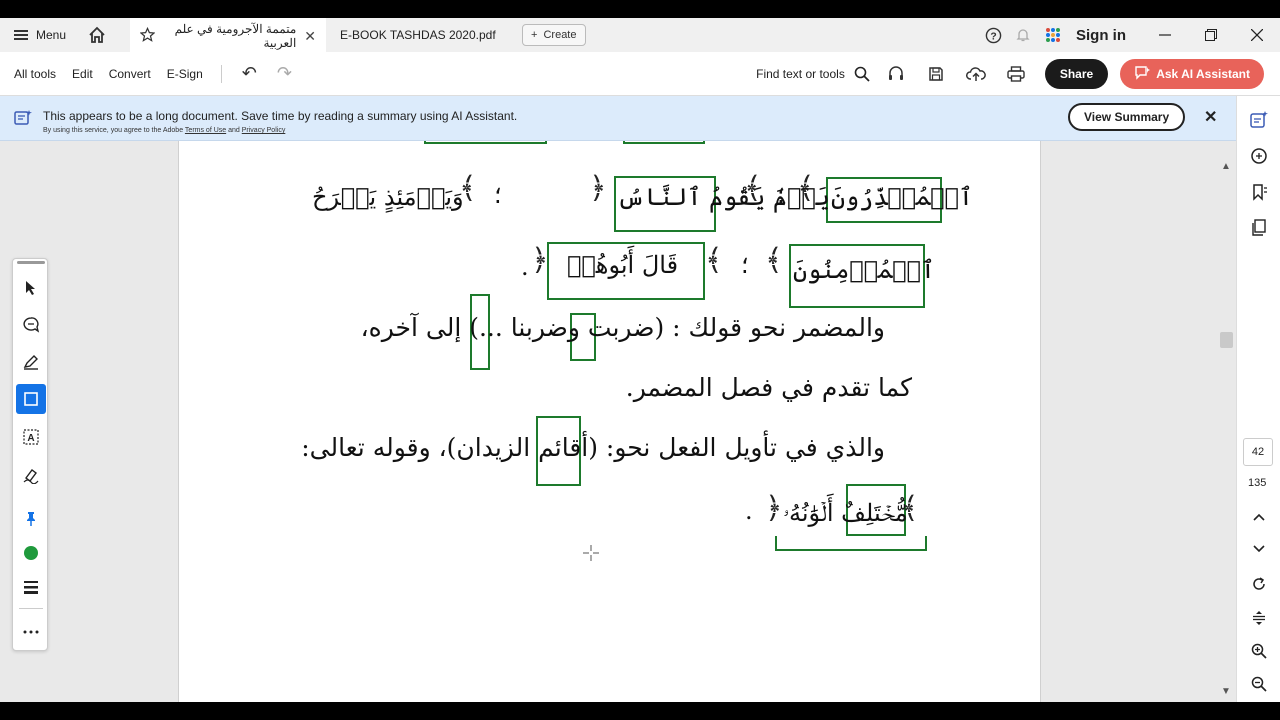 This screenshot has height=720, width=1280. I want to click on ai-assistant-icon, so click(1142, 74).